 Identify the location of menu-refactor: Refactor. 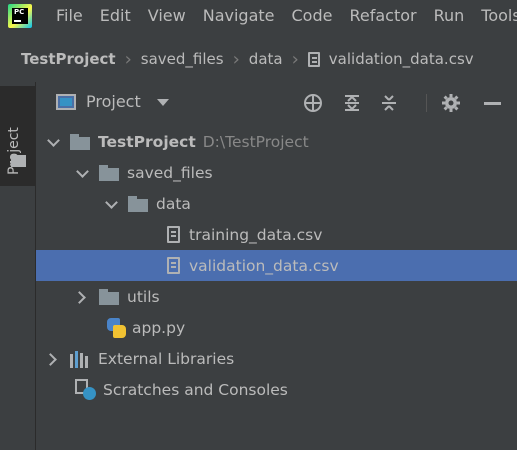
(382, 16).